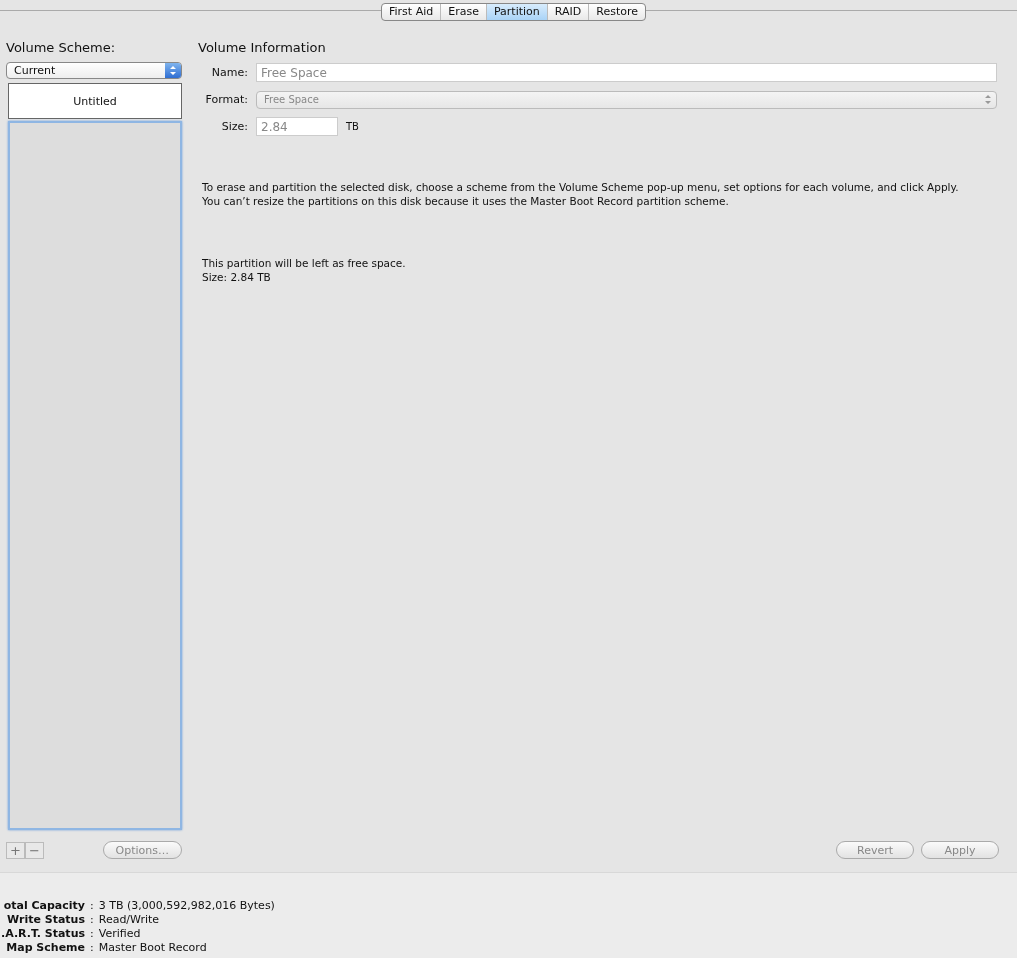  What do you see at coordinates (234, 126) in the screenshot?
I see `field-label: Size:` at bounding box center [234, 126].